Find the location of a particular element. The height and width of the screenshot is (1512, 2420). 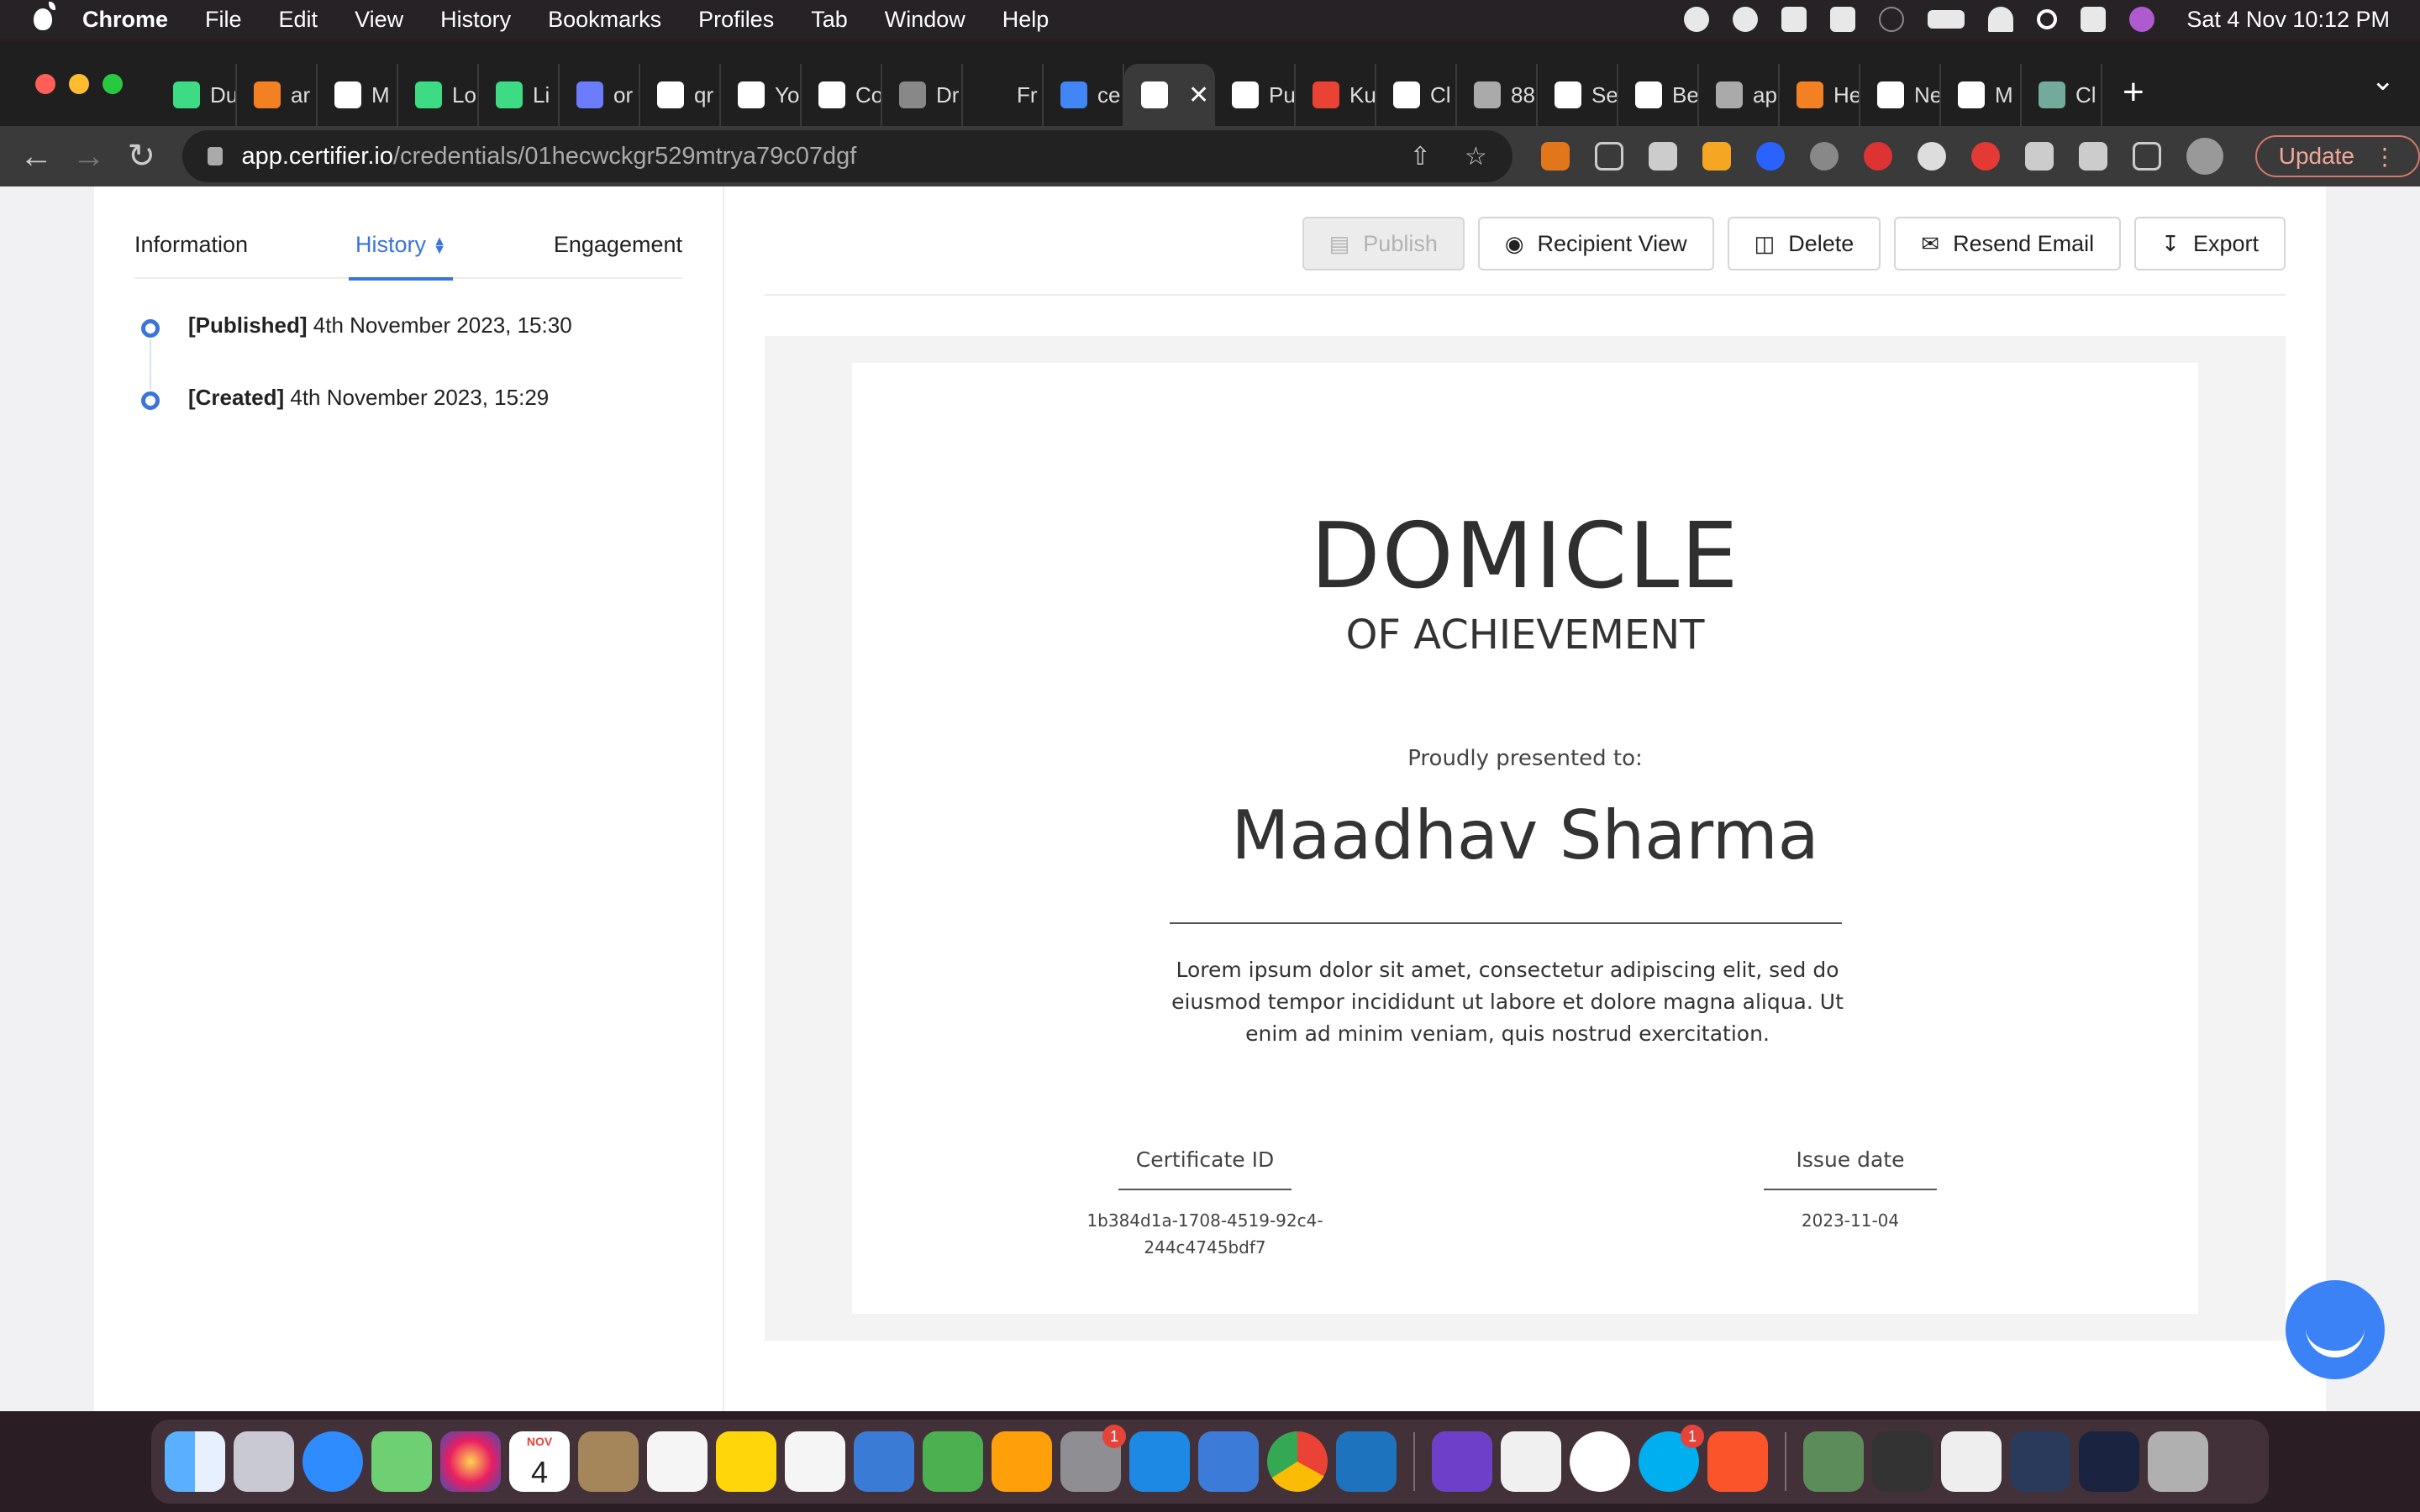

safari-icon is located at coordinates (332, 1461).